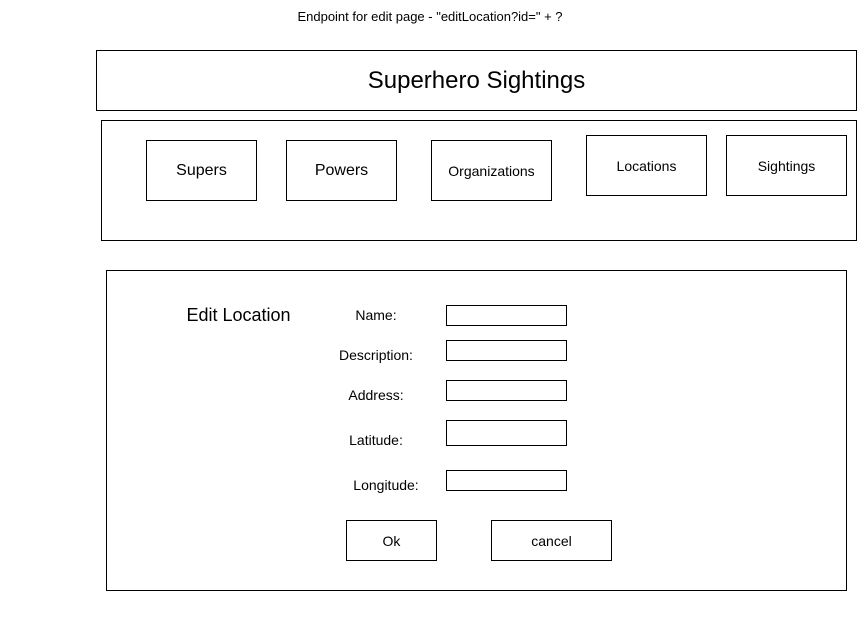 The image size is (857, 620). What do you see at coordinates (376, 440) in the screenshot?
I see `latitude-label: Latitude:` at bounding box center [376, 440].